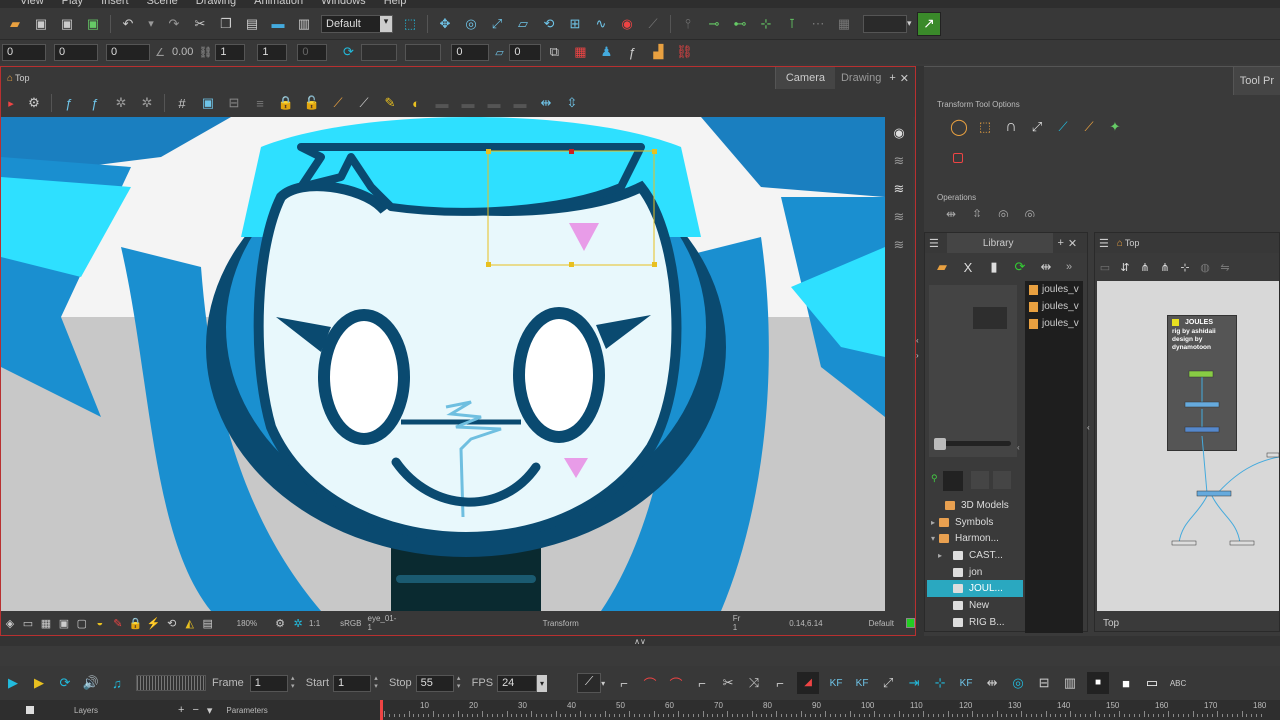 The image size is (1280, 720). I want to click on weight-icon: ⊺, so click(792, 24).